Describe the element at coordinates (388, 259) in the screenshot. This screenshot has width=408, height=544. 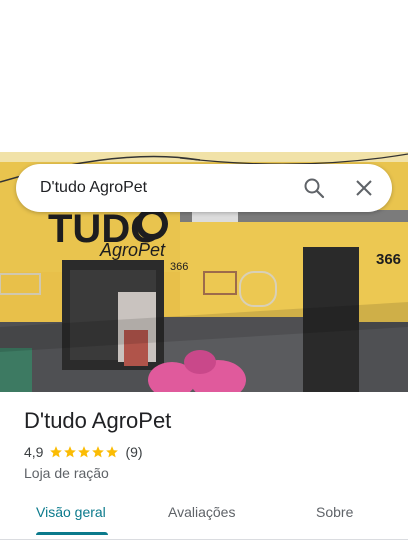
I see `address-number-right: 366` at that location.